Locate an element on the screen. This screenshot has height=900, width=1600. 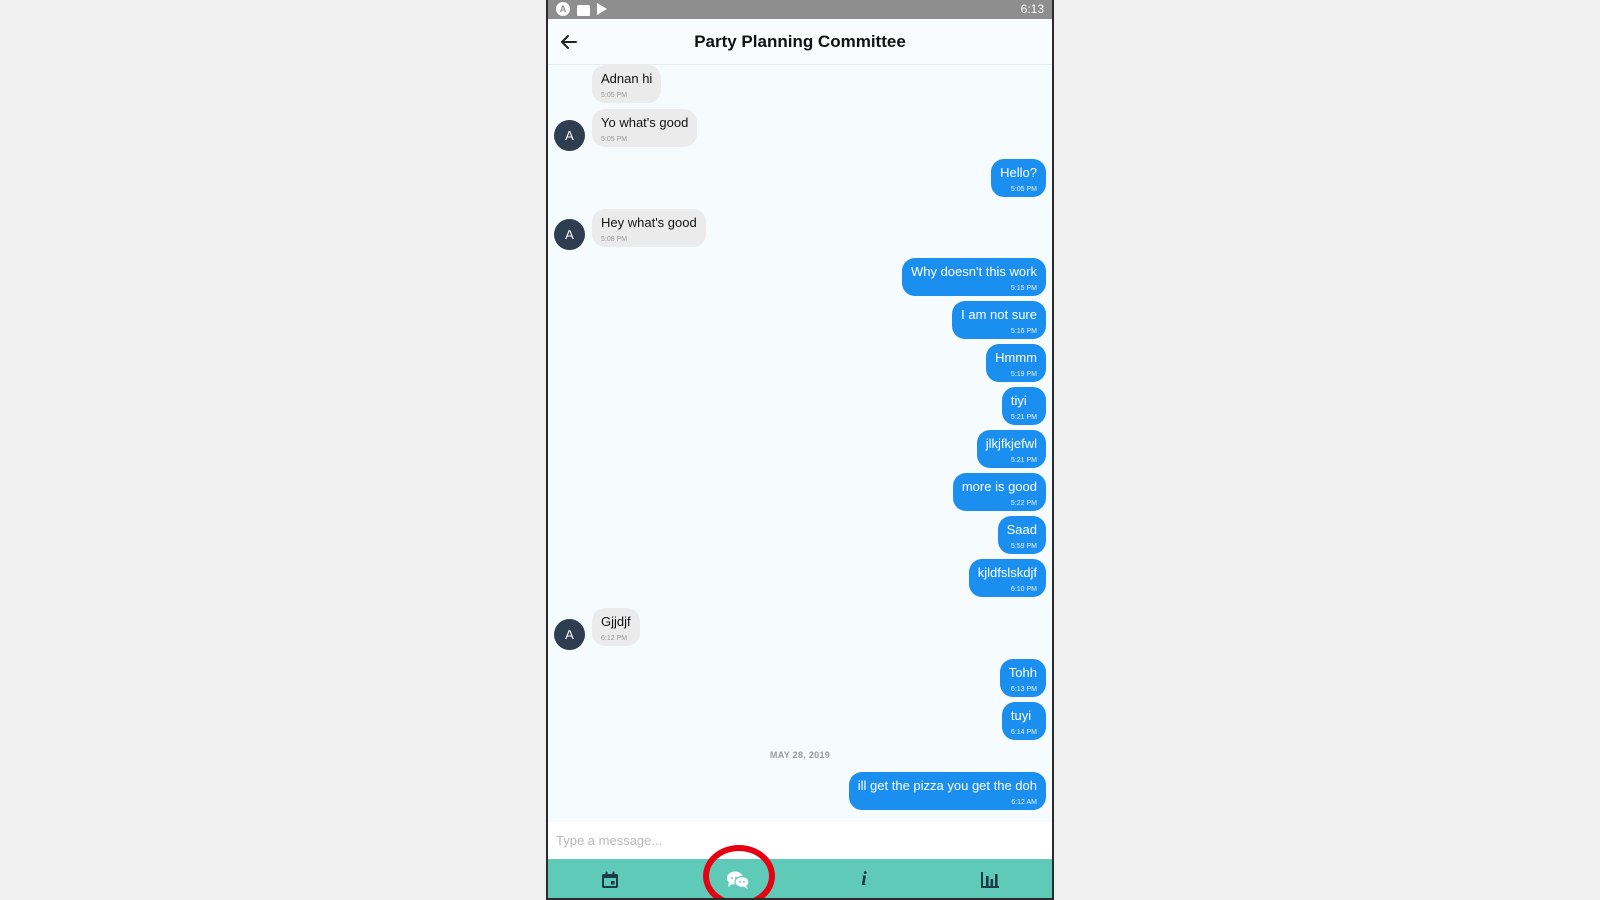
chat-header: Party Planning Committee is located at coordinates (800, 42).